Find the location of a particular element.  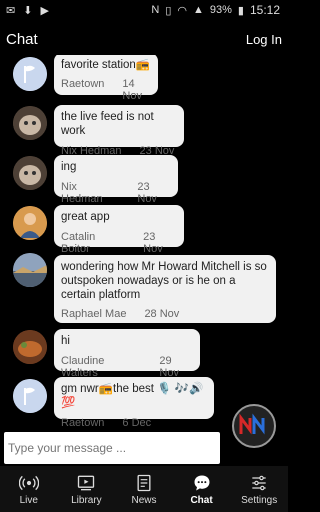

message-text: favorite station📻 is located at coordinates (106, 65).